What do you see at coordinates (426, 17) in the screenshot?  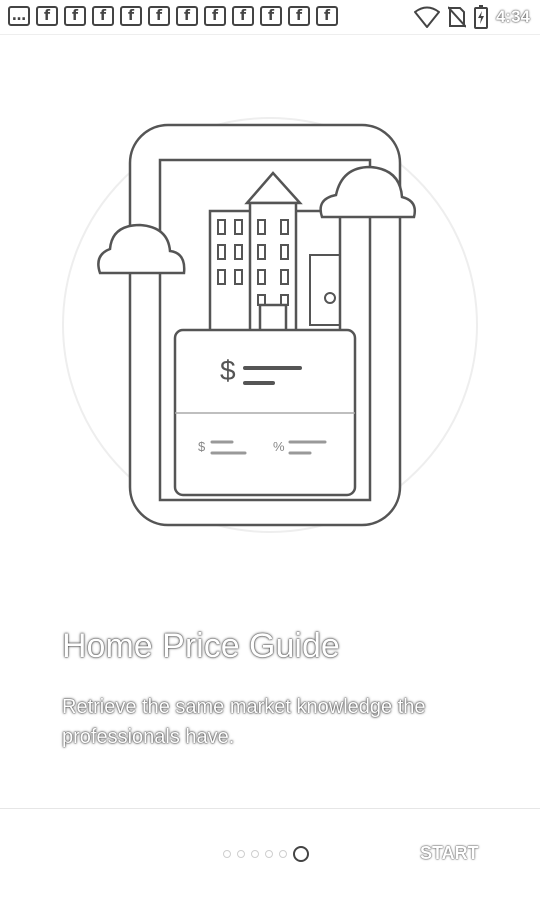 I see `wifi-icon` at bounding box center [426, 17].